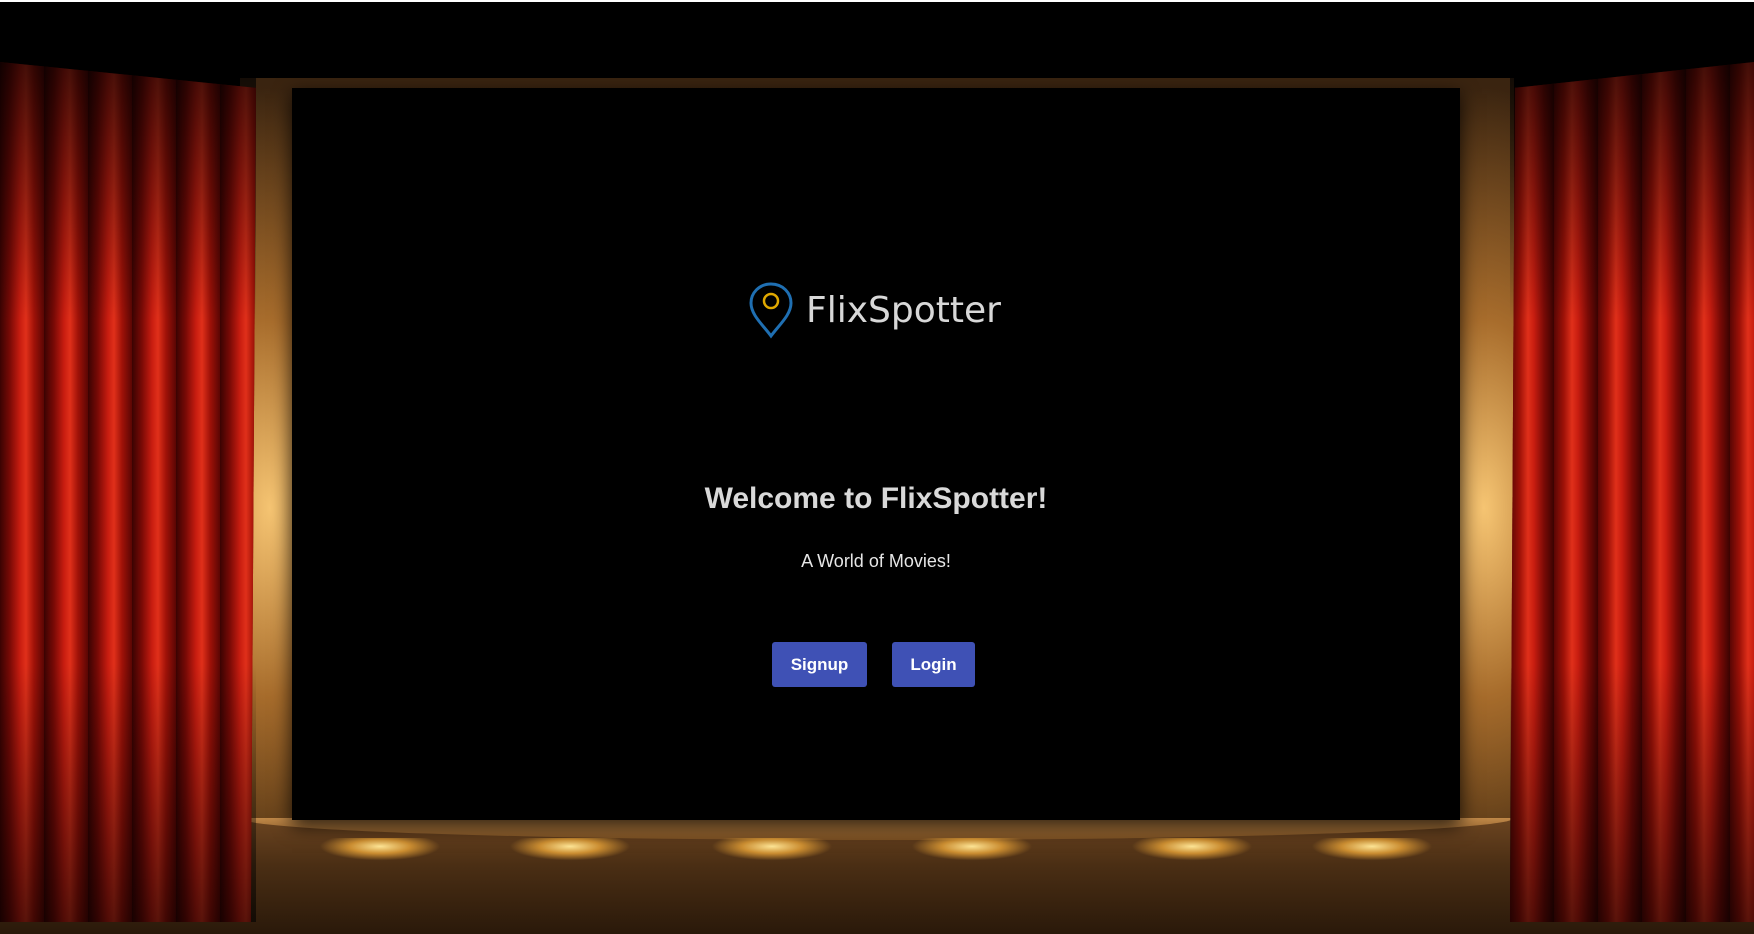 Image resolution: width=1754 pixels, height=934 pixels. Describe the element at coordinates (876, 561) in the screenshot. I see `tagline: A World of Movies!` at that location.